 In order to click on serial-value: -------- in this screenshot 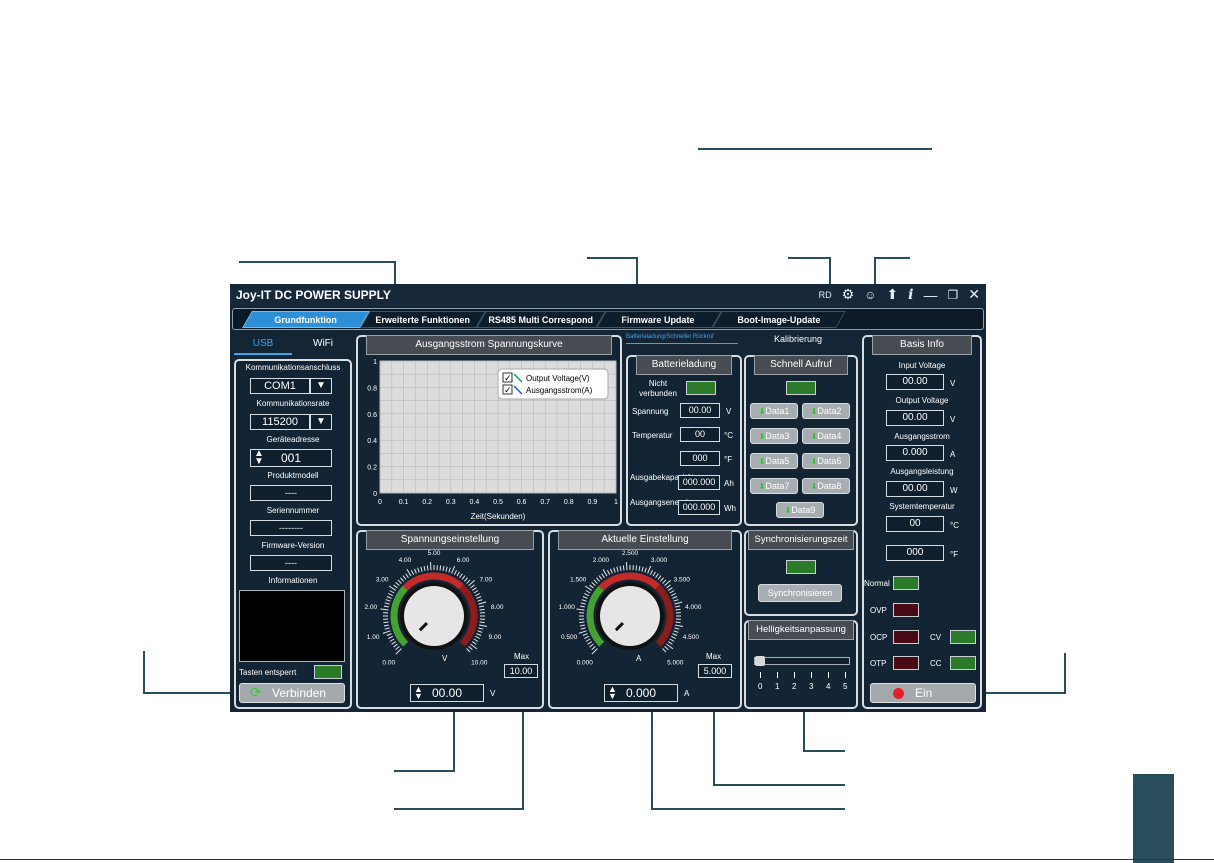, I will do `click(291, 528)`.